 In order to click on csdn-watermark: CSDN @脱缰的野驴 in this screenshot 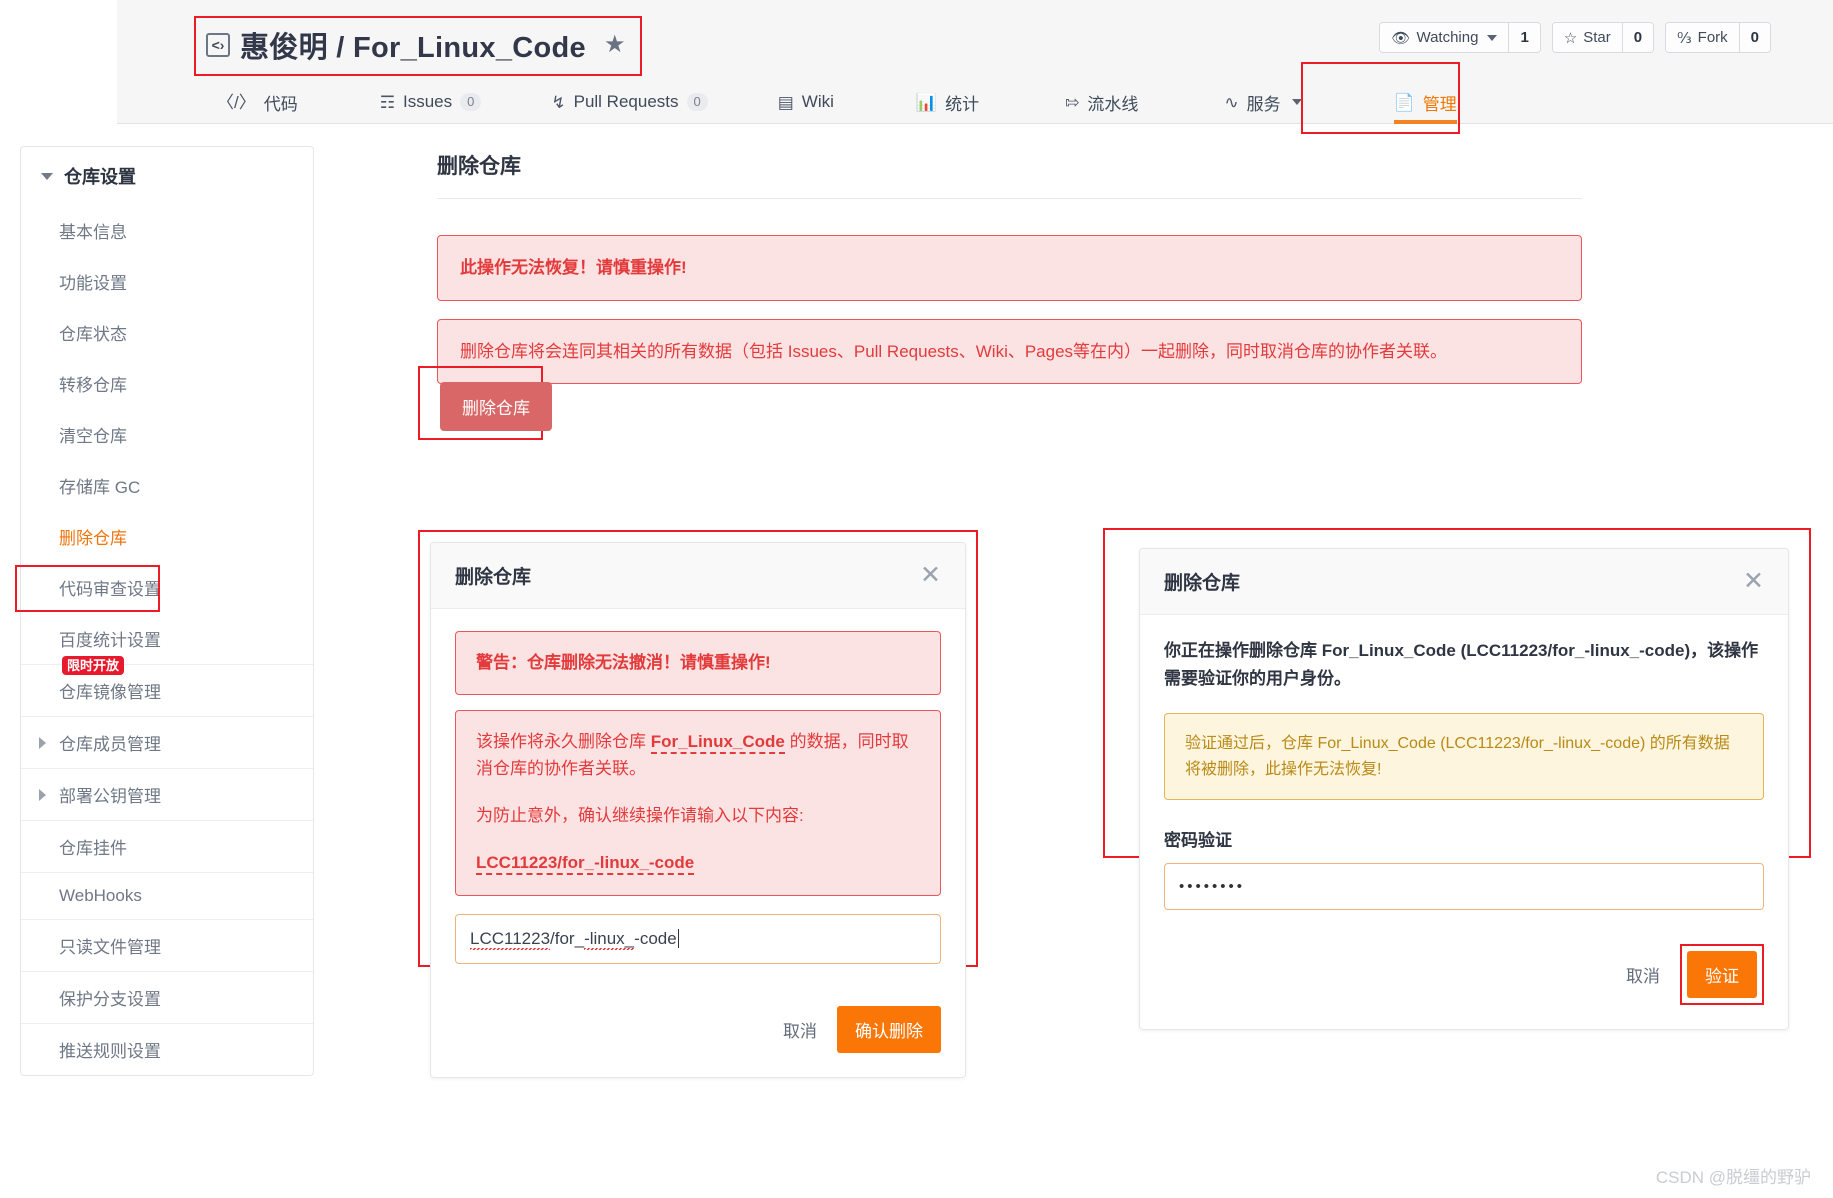, I will do `click(1733, 1177)`.